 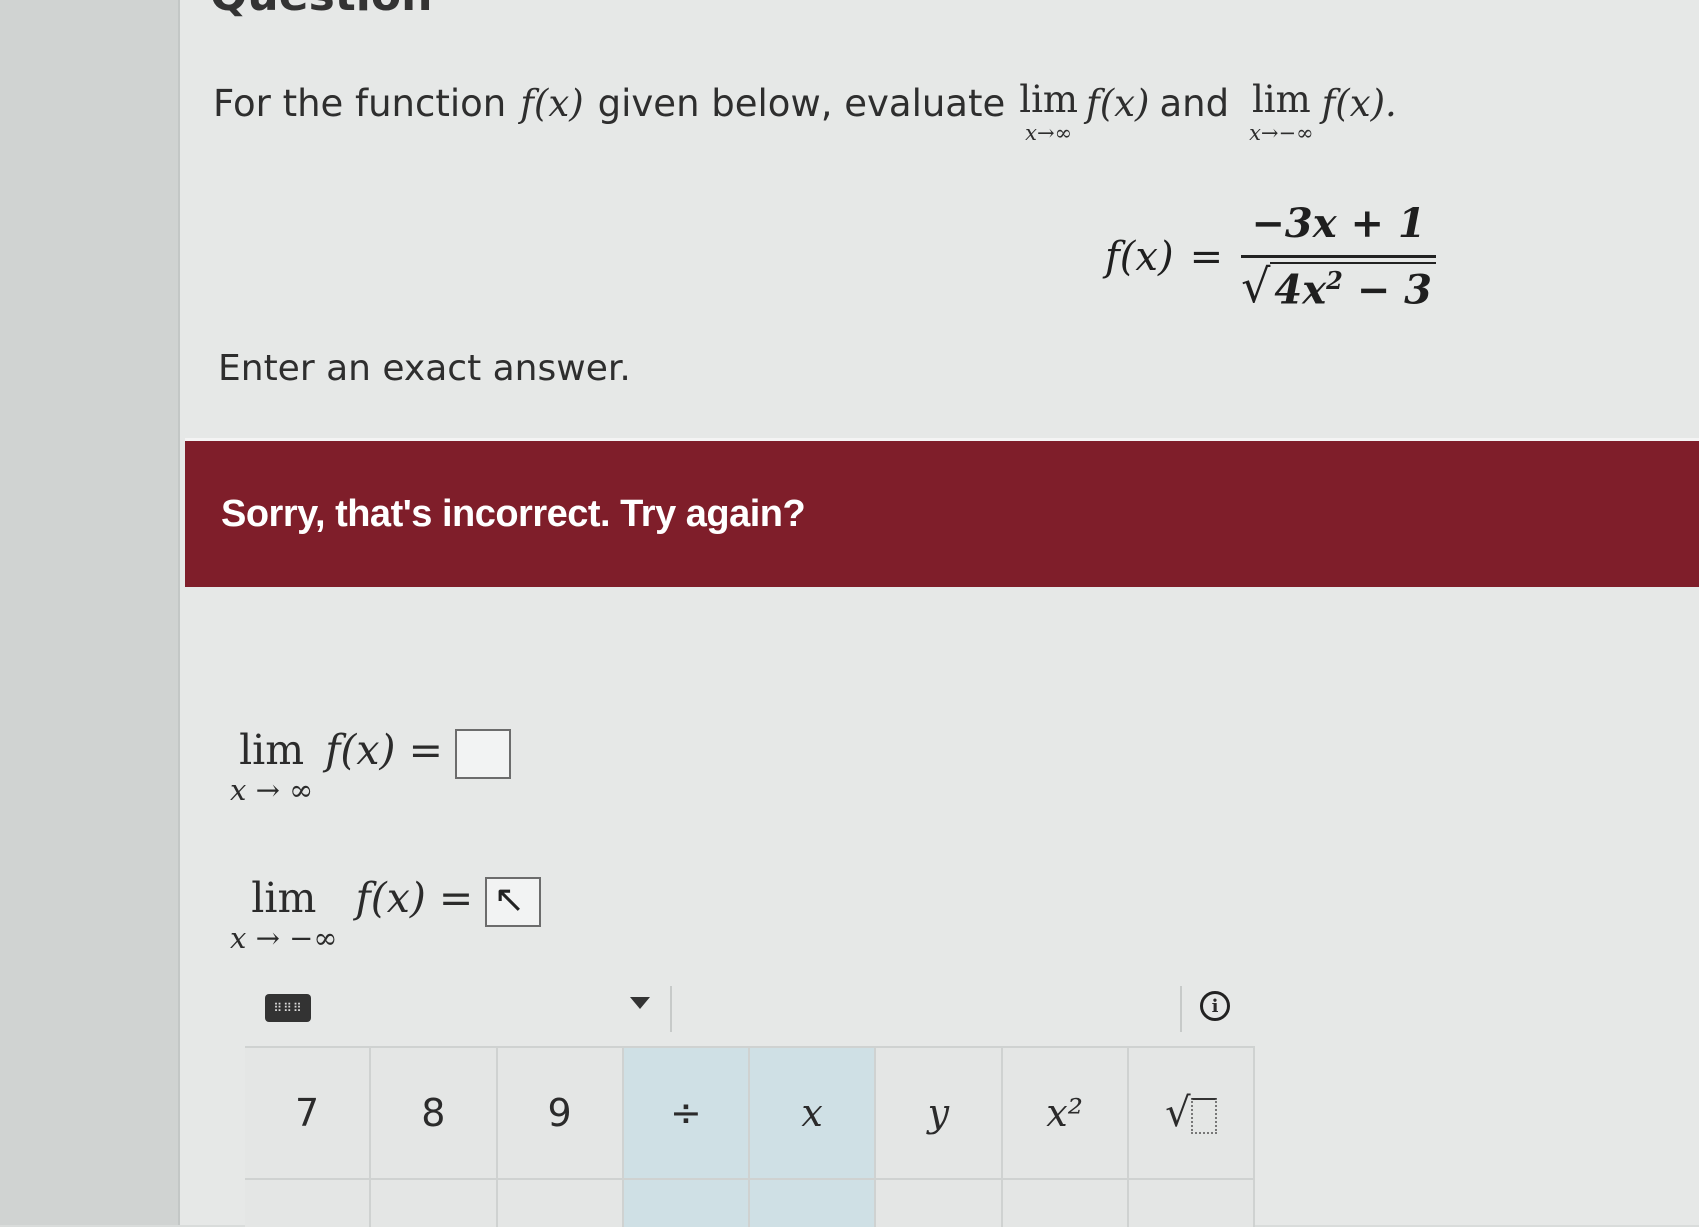 What do you see at coordinates (1049, 133) in the screenshot?
I see `lim-subscript: x→∞` at bounding box center [1049, 133].